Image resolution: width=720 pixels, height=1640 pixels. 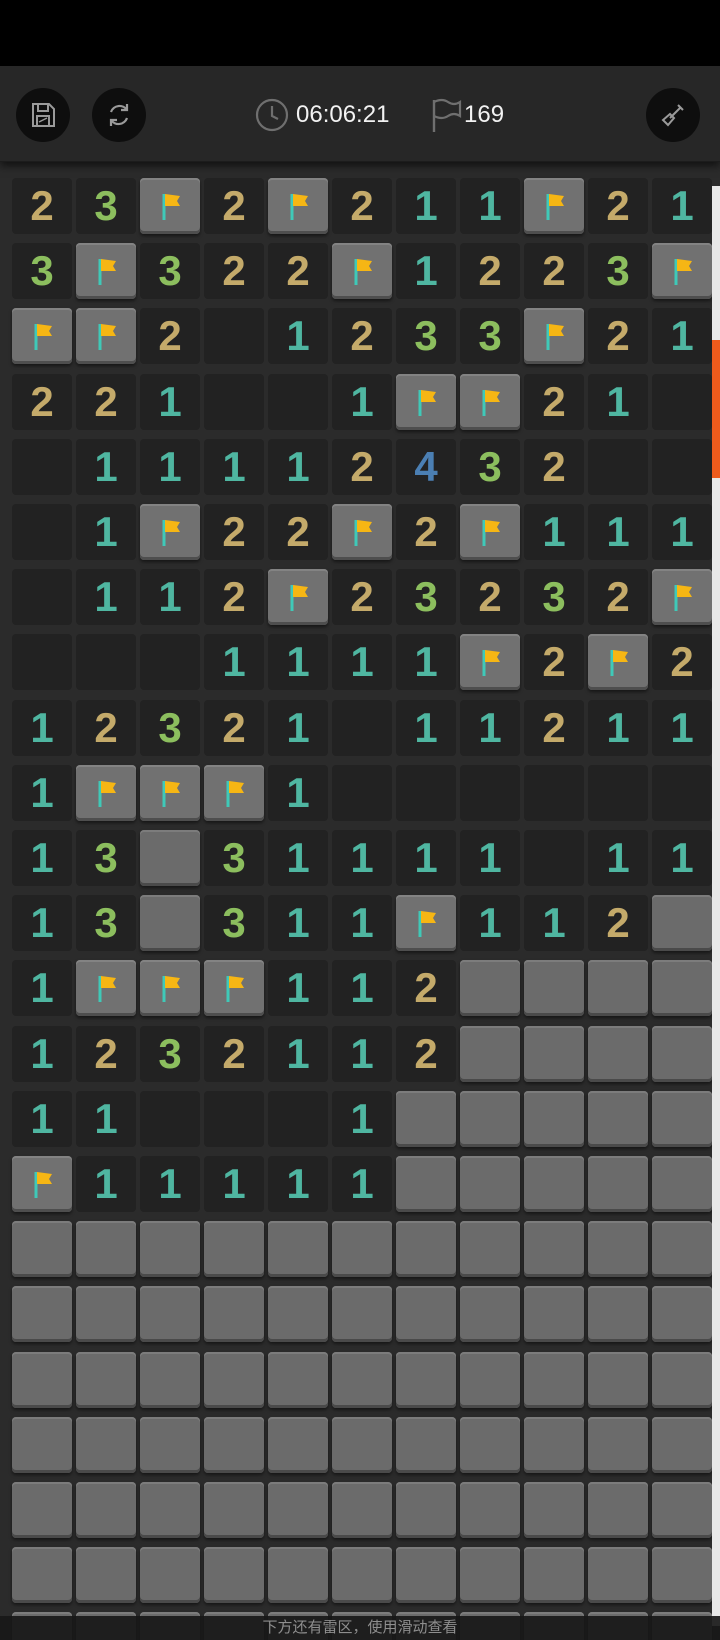 I want to click on save-button, so click(x=43, y=115).